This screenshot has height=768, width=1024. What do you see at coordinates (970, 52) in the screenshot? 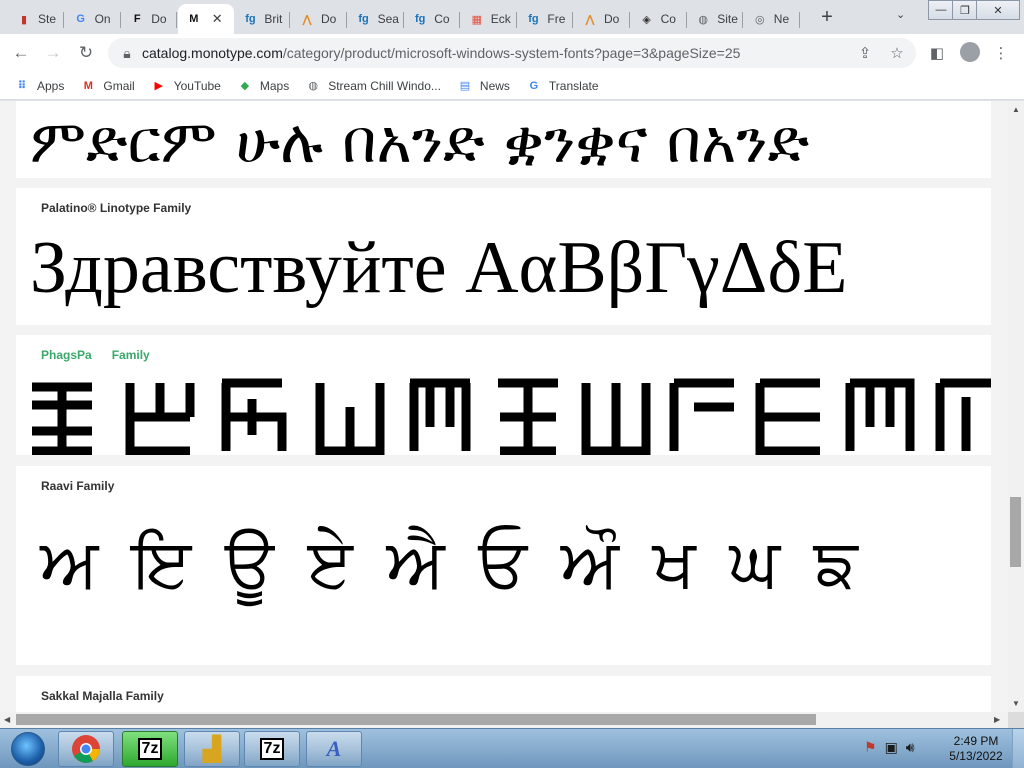
I see `profile-avatar` at bounding box center [970, 52].